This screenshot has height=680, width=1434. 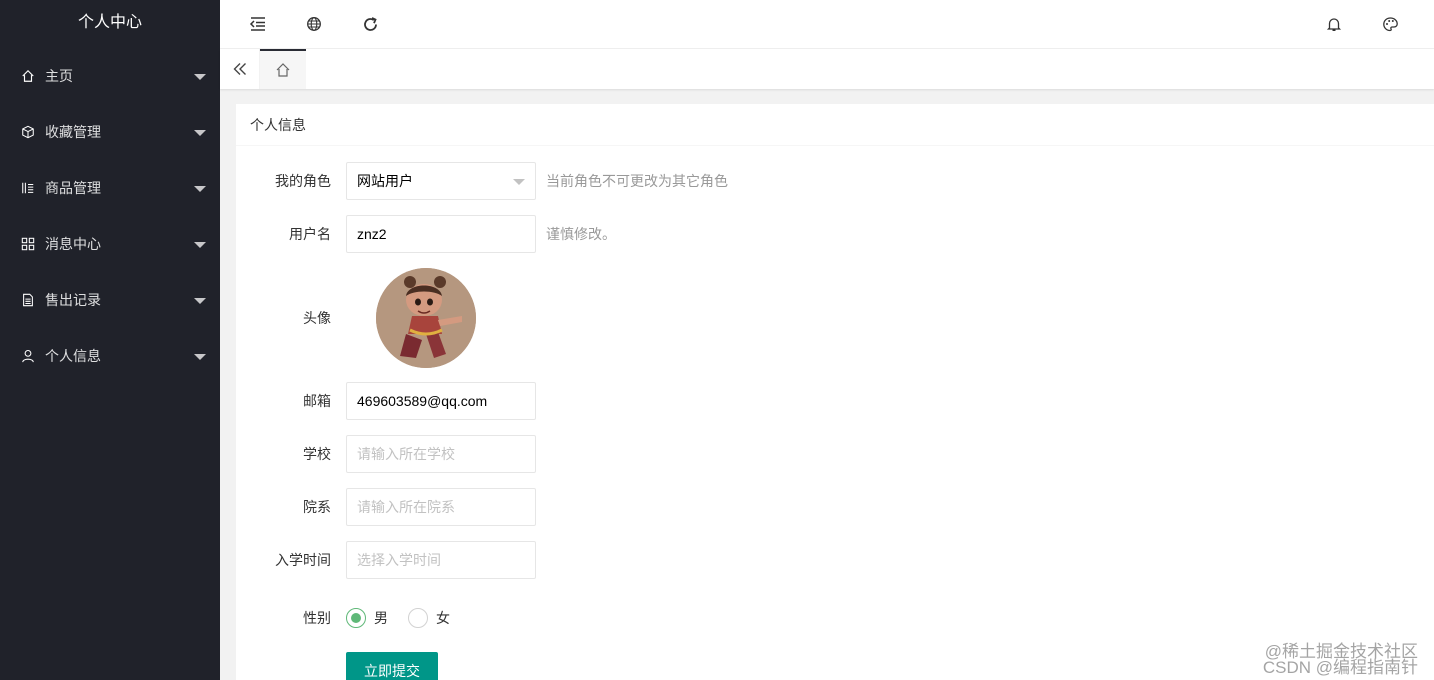 I want to click on gender-radio-female: 女, so click(x=429, y=618).